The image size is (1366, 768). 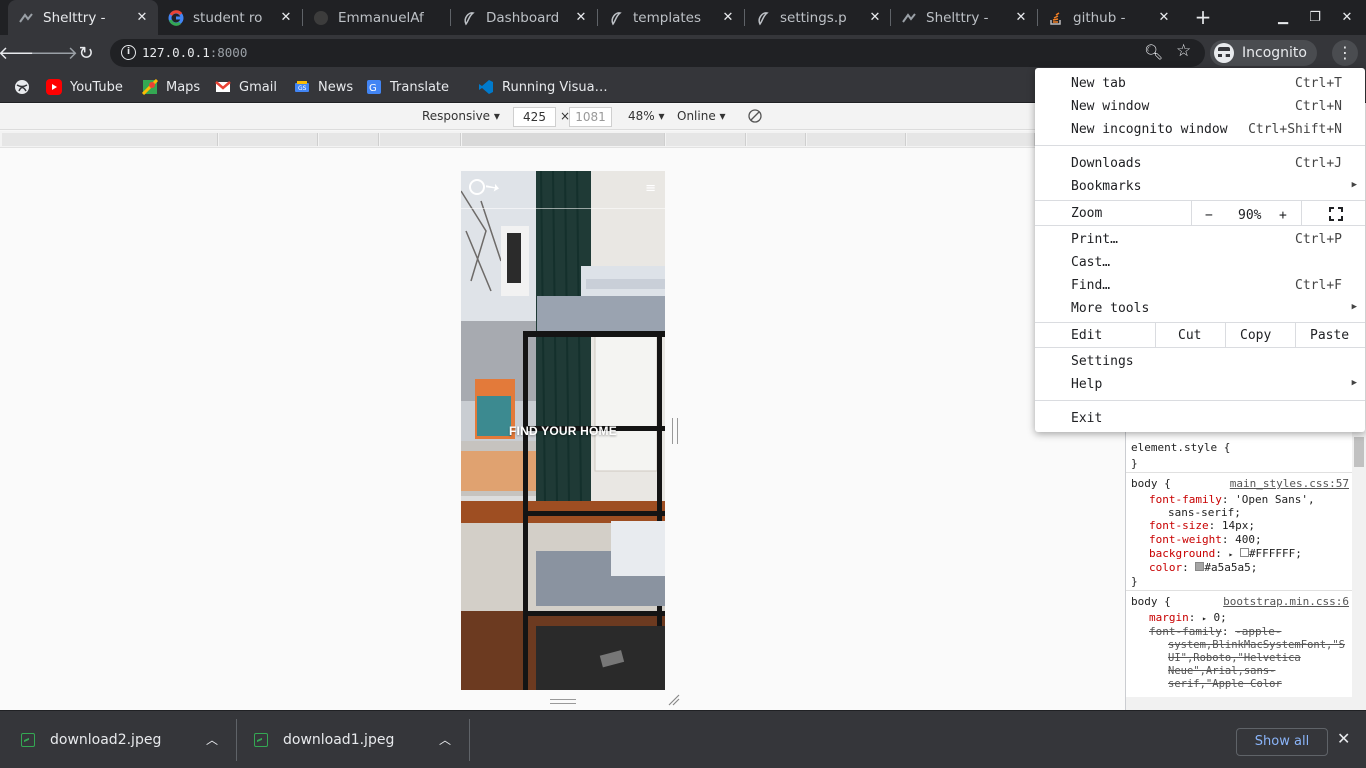 What do you see at coordinates (1153, 52) in the screenshot?
I see `zoom-icon: 🔍︎` at bounding box center [1153, 52].